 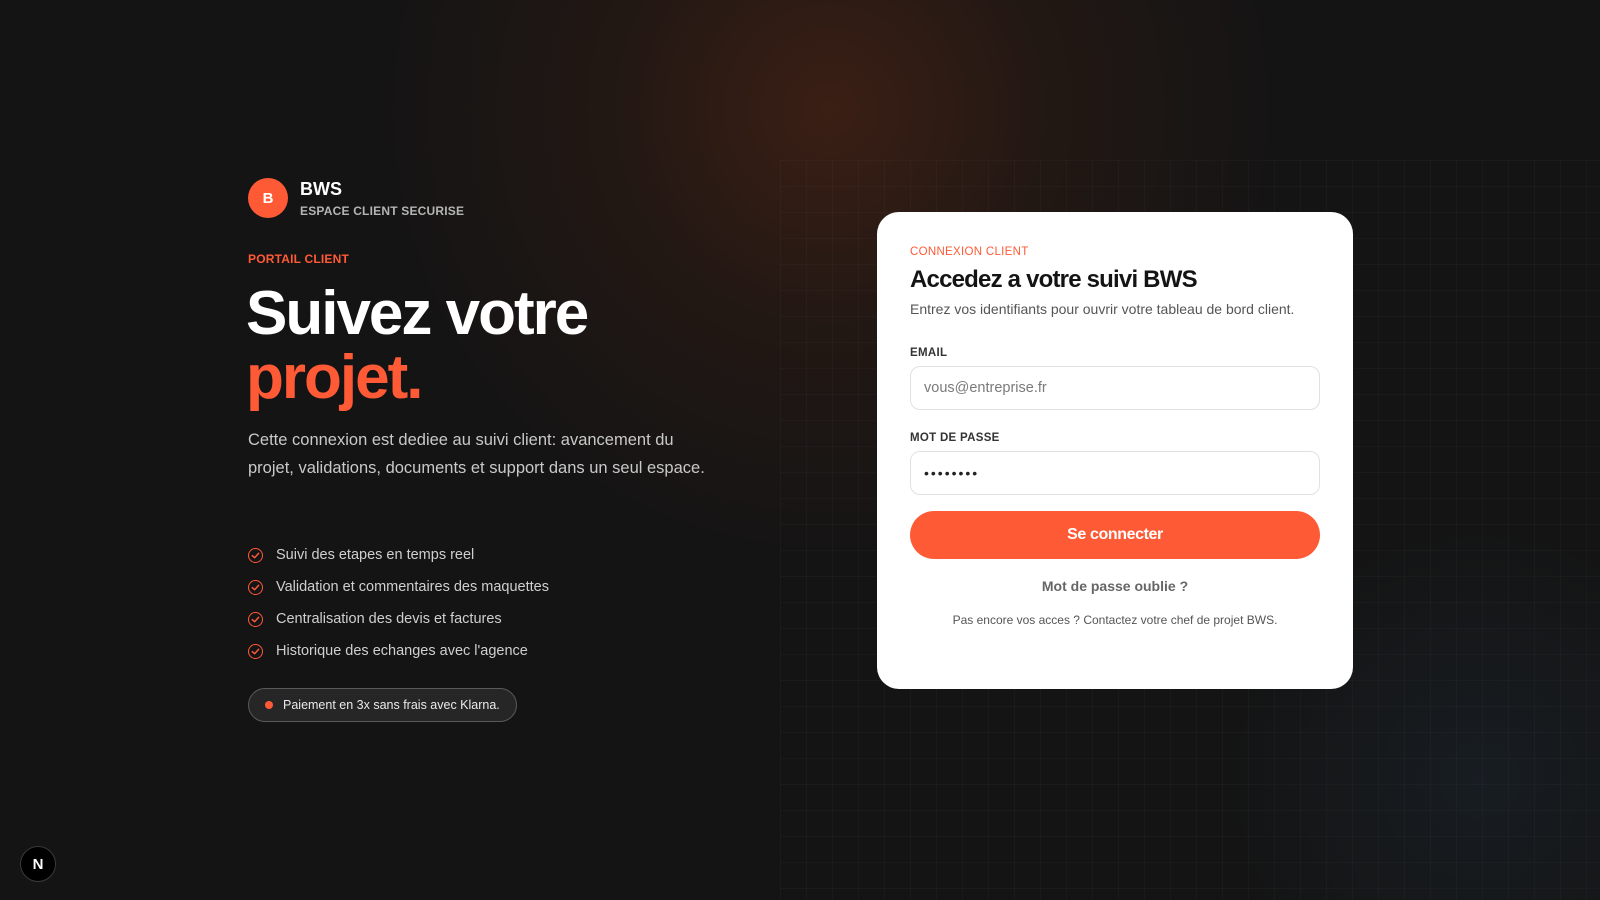 I want to click on feature-item: Historique des echanges avec l'agence, so click(x=398, y=651).